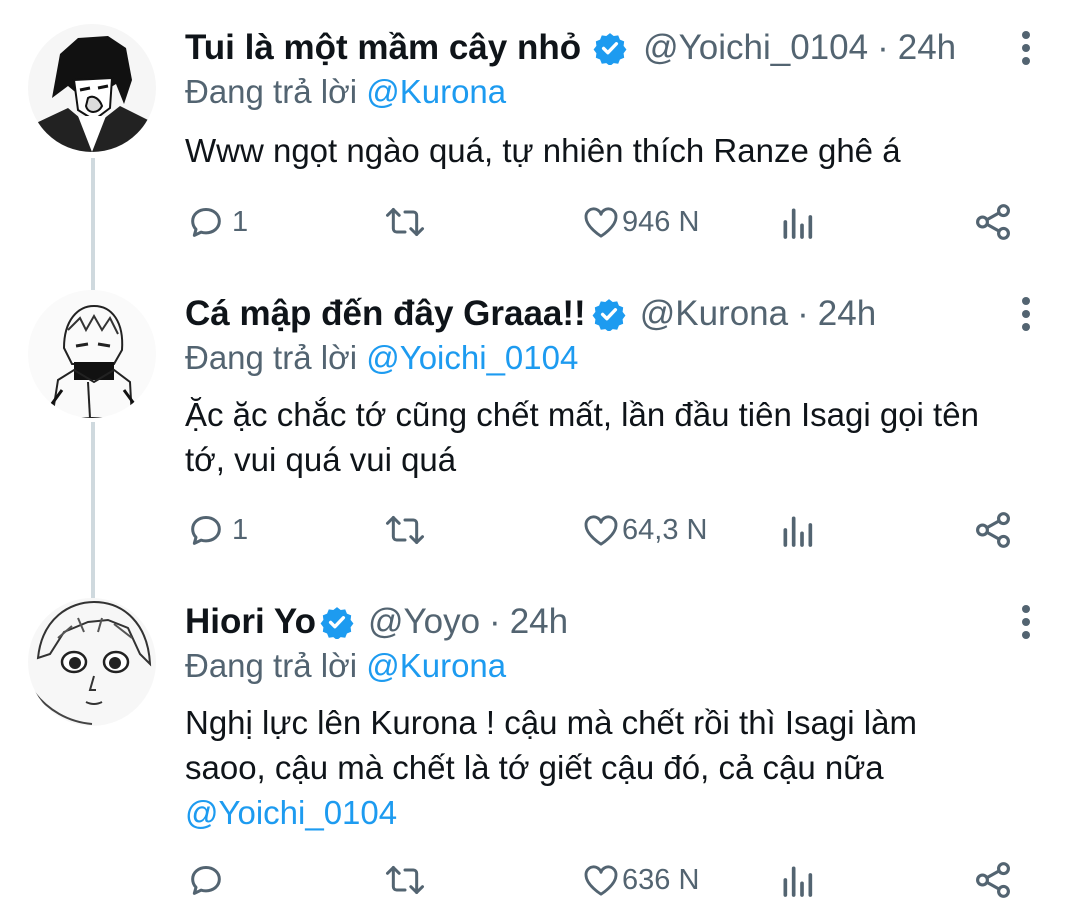 The image size is (1080, 916). I want to click on handle: @Yoyo, so click(424, 622).